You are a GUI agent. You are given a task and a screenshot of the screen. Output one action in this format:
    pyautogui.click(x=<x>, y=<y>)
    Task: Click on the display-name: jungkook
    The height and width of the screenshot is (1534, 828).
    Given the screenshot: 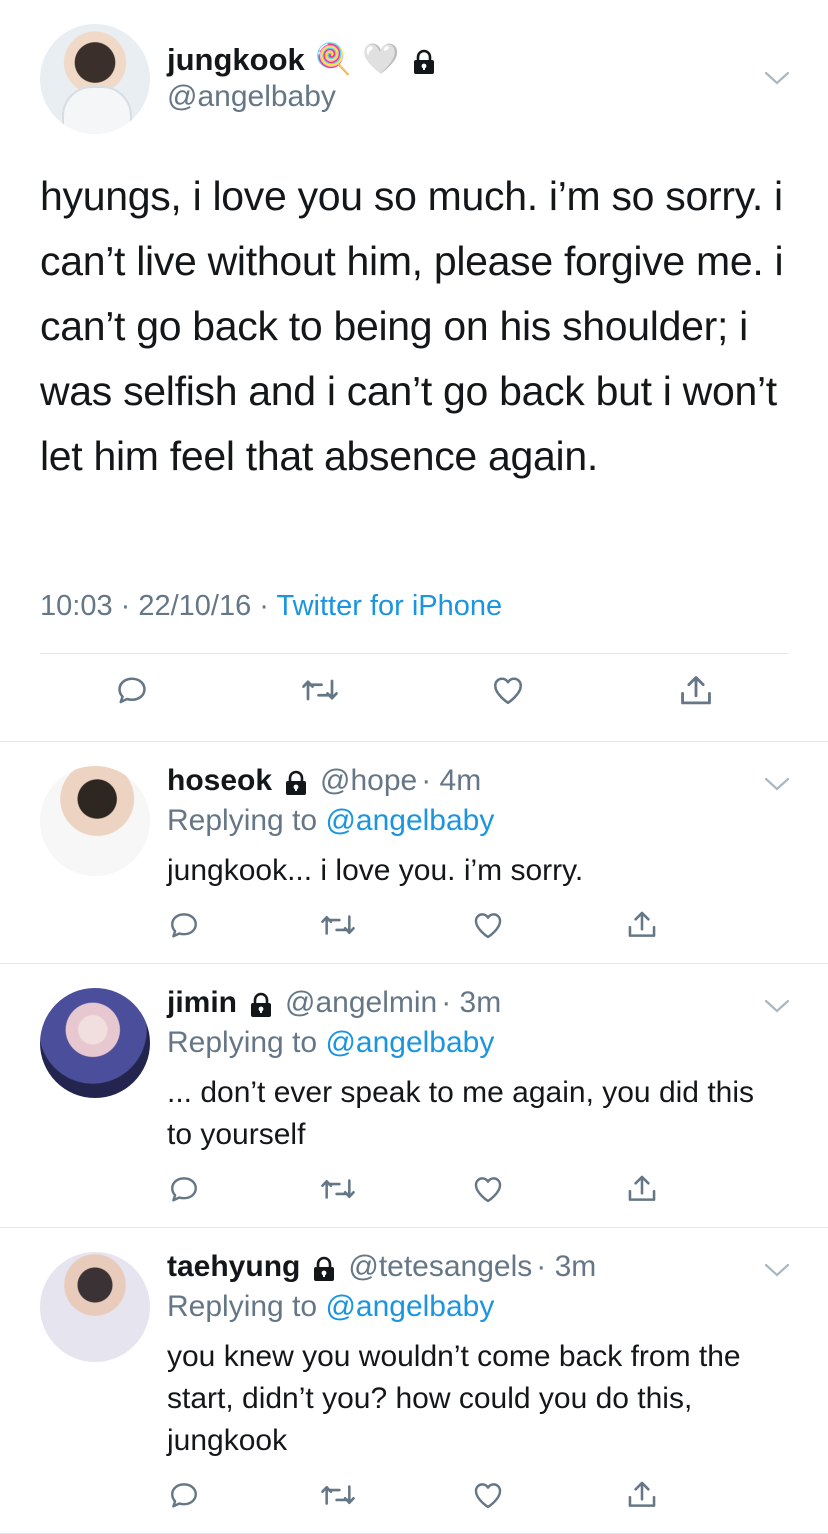 What is the action you would take?
    pyautogui.click(x=236, y=60)
    